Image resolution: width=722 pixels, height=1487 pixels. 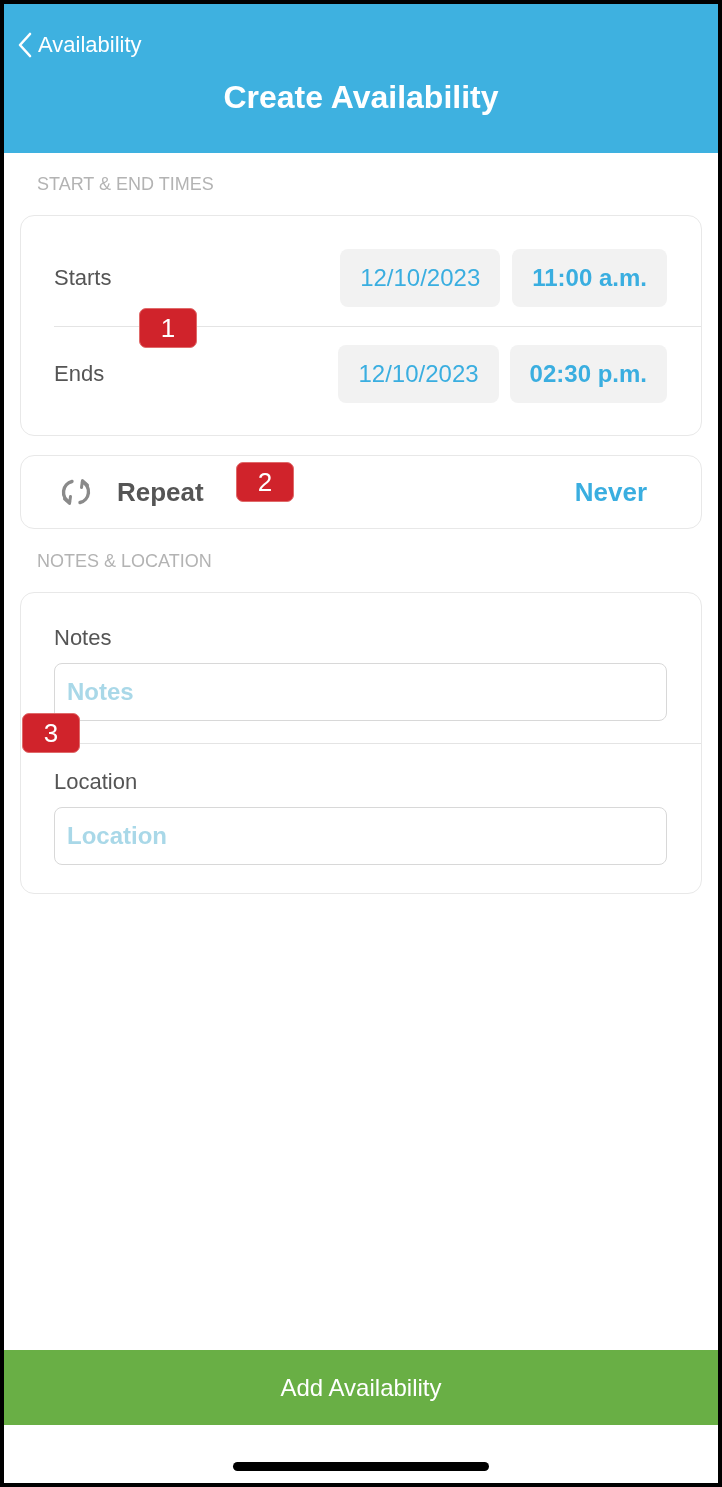 I want to click on add-availability-button: Add Availability, so click(x=361, y=1387).